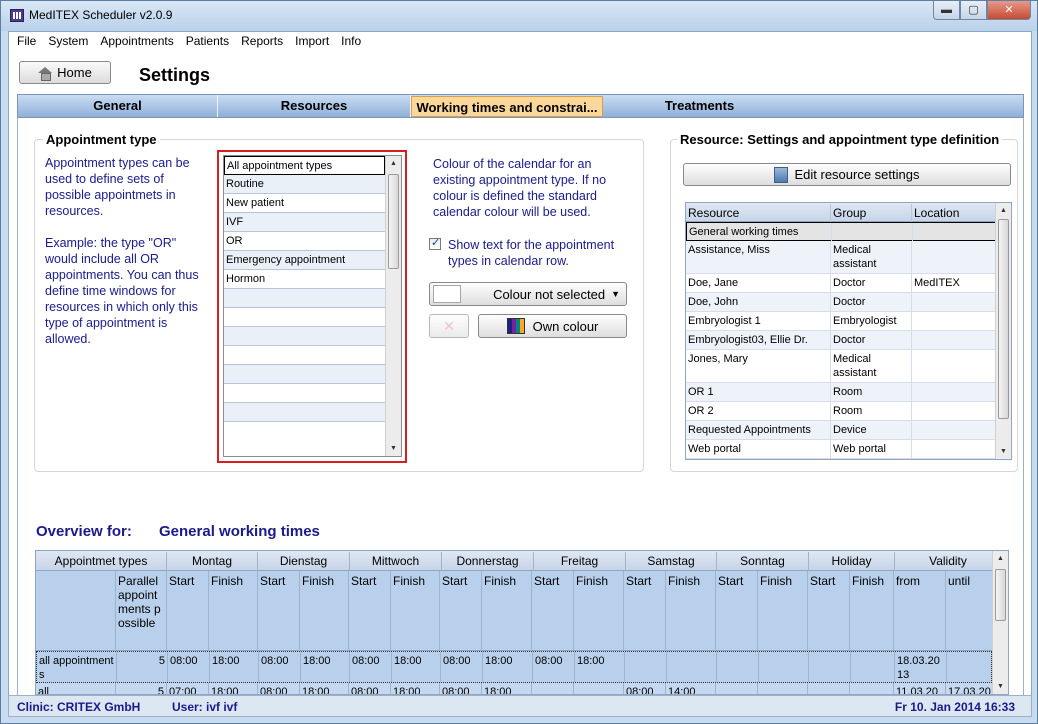 The height and width of the screenshot is (724, 1038). What do you see at coordinates (304, 260) in the screenshot?
I see `list-item: Emergency appointment` at bounding box center [304, 260].